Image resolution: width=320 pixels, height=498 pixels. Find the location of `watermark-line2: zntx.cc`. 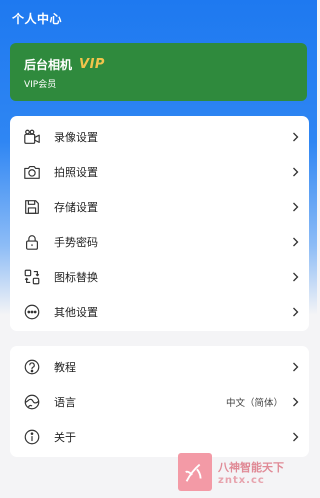

watermark-line2: zntx.cc is located at coordinates (241, 480).